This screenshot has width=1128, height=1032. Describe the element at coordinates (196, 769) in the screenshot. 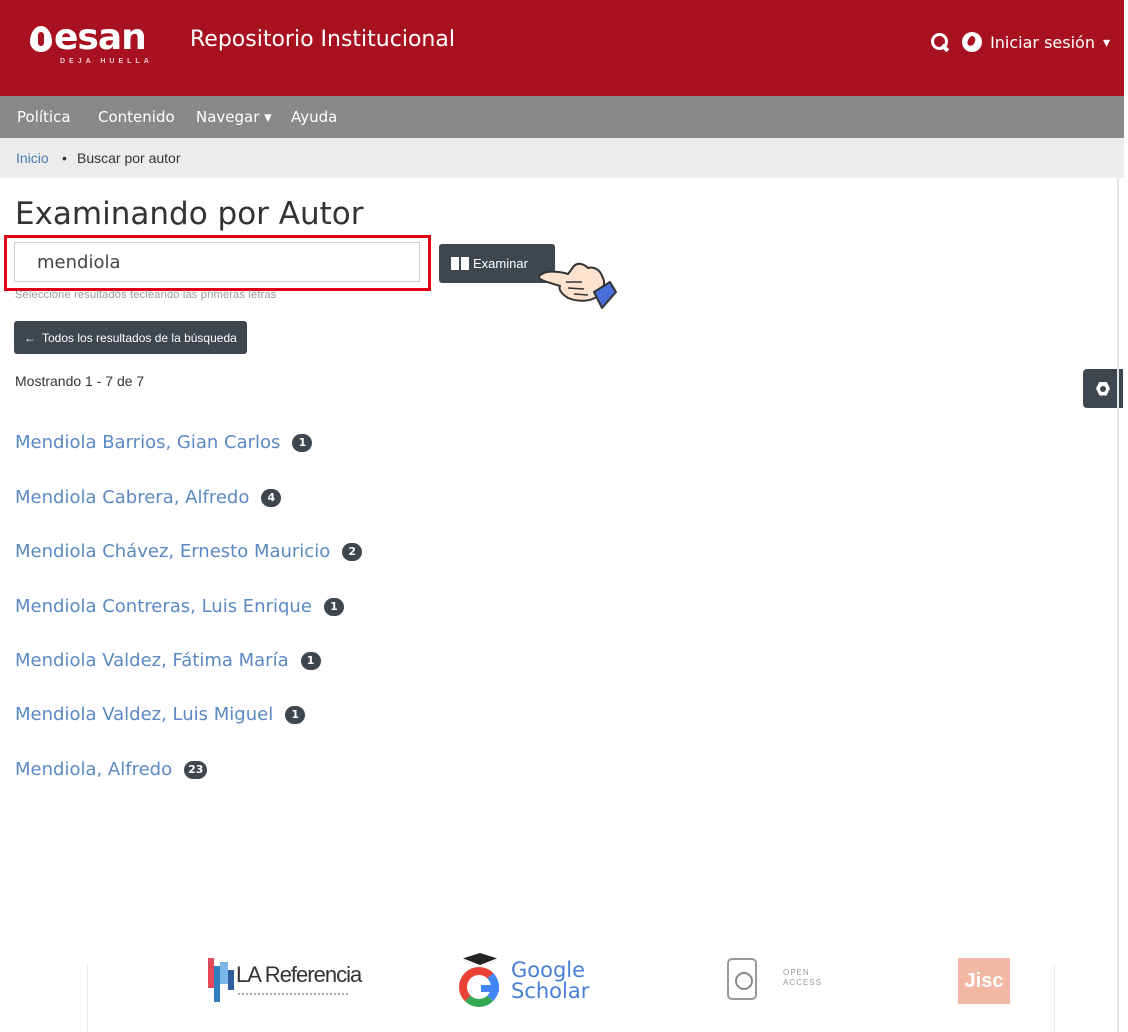

I see `count-badge: 23` at that location.